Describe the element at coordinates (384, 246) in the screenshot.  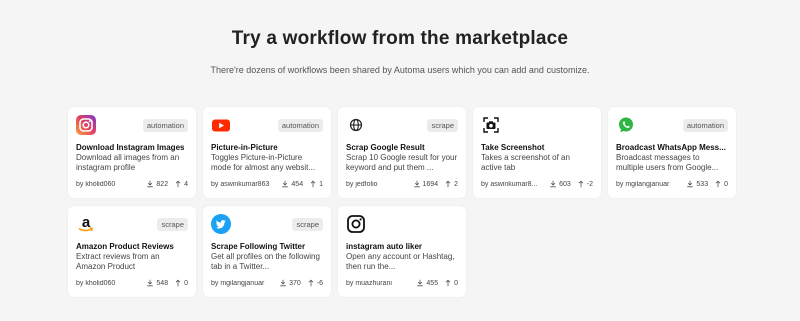
I see `workflow-name: instagram auto liker` at that location.